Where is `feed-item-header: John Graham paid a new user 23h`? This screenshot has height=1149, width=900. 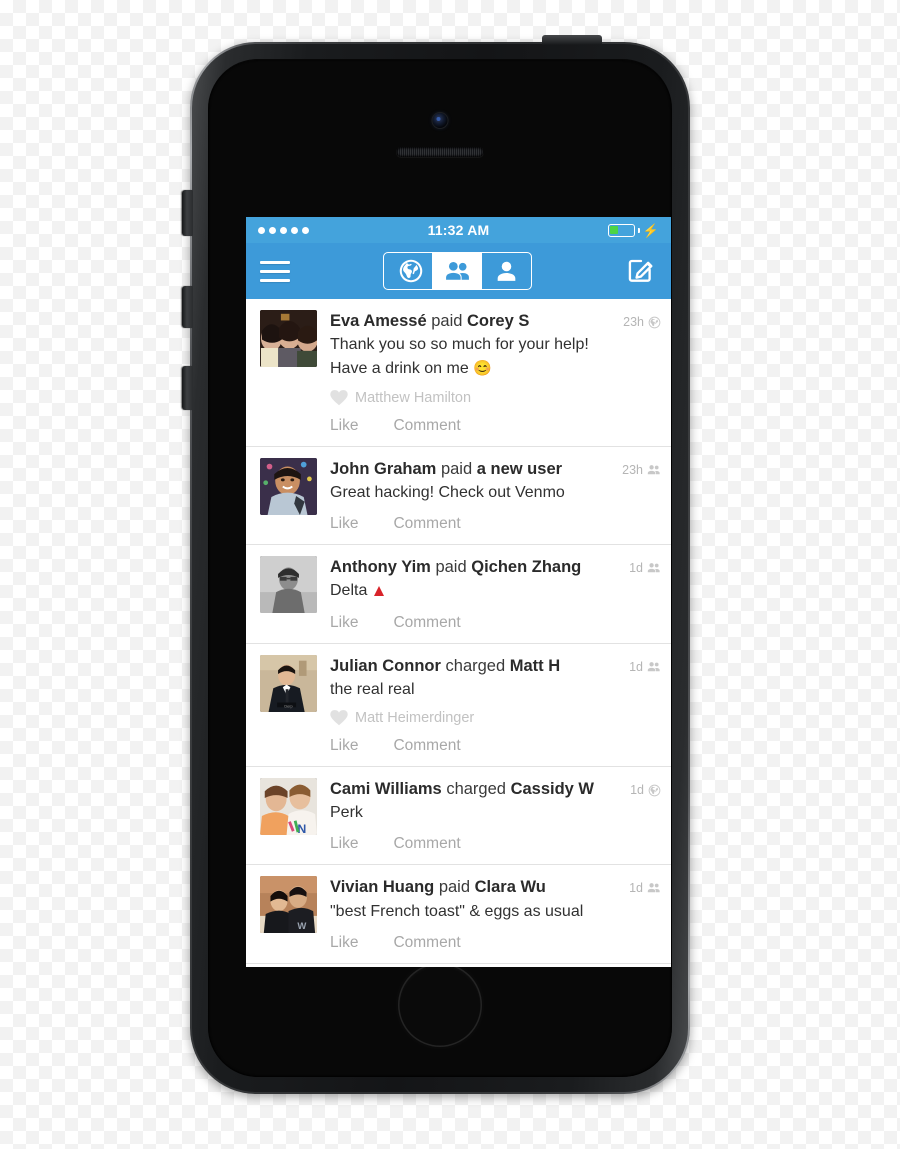
feed-item-header: John Graham paid a new user 23h is located at coordinates (495, 469).